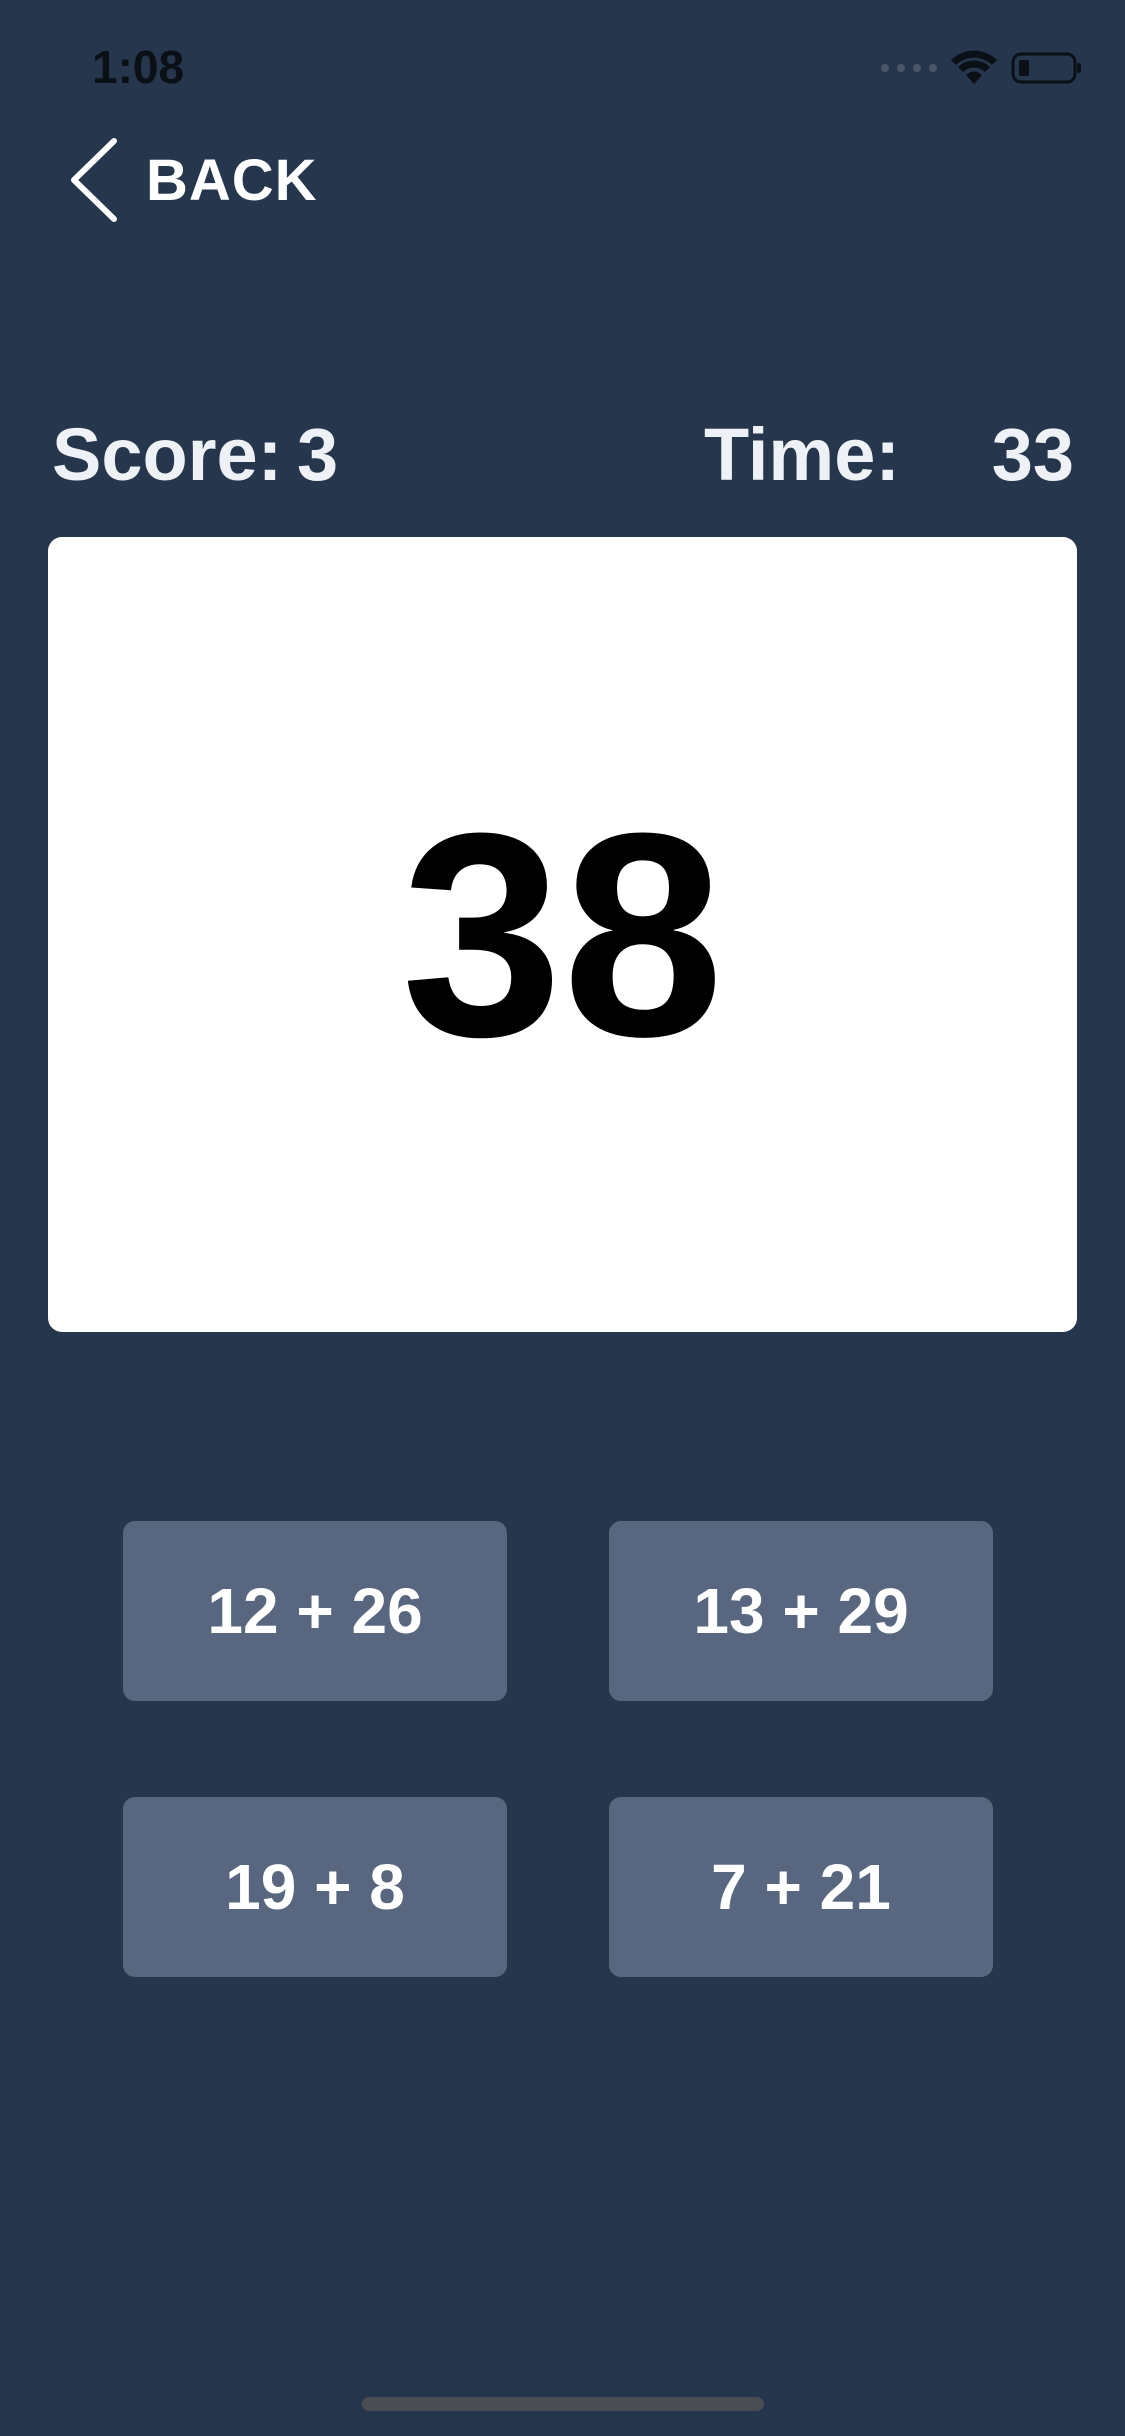  Describe the element at coordinates (563, 2404) in the screenshot. I see `home-indicator` at that location.